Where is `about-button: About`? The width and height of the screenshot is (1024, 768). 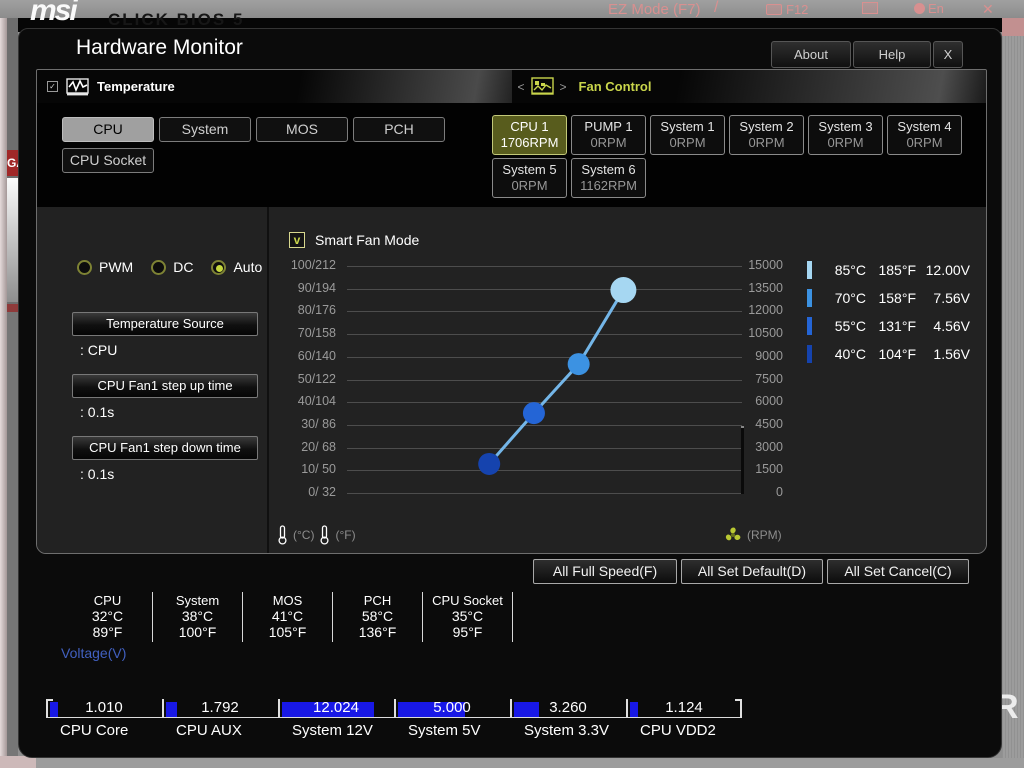 about-button: About is located at coordinates (811, 54).